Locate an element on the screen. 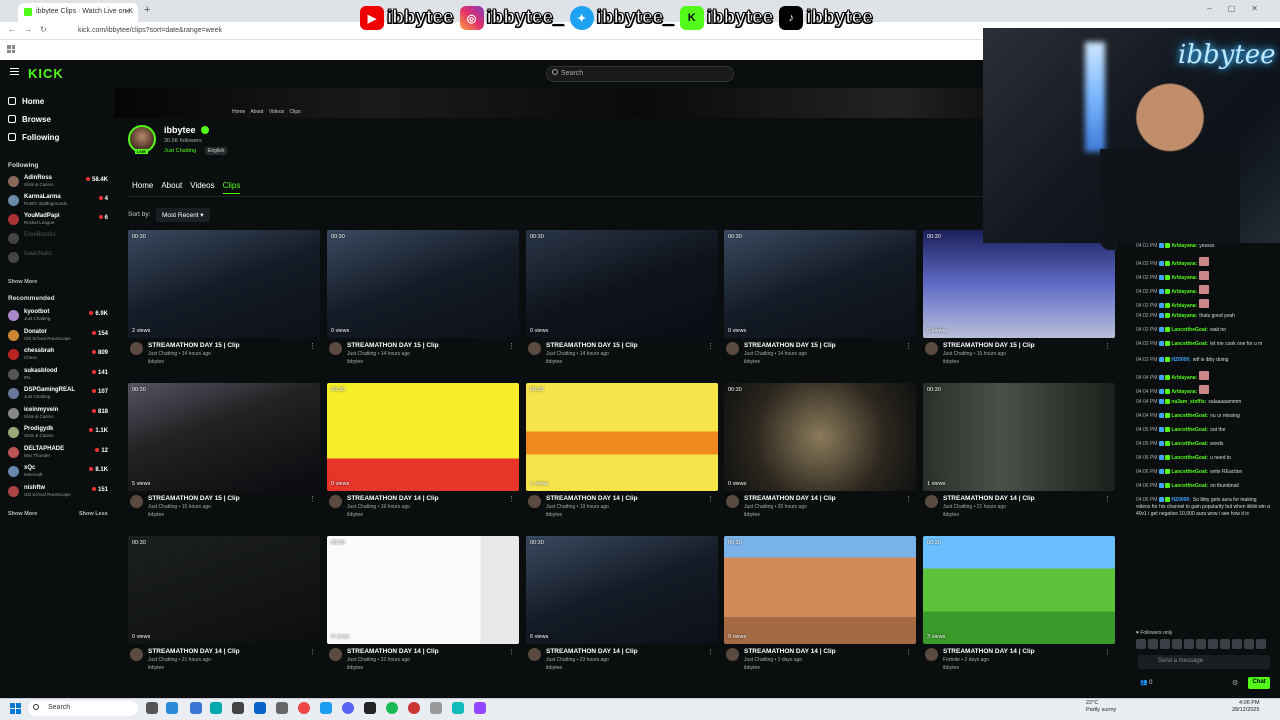 This screenshot has height=720, width=1280. edge-icon is located at coordinates (216, 708).